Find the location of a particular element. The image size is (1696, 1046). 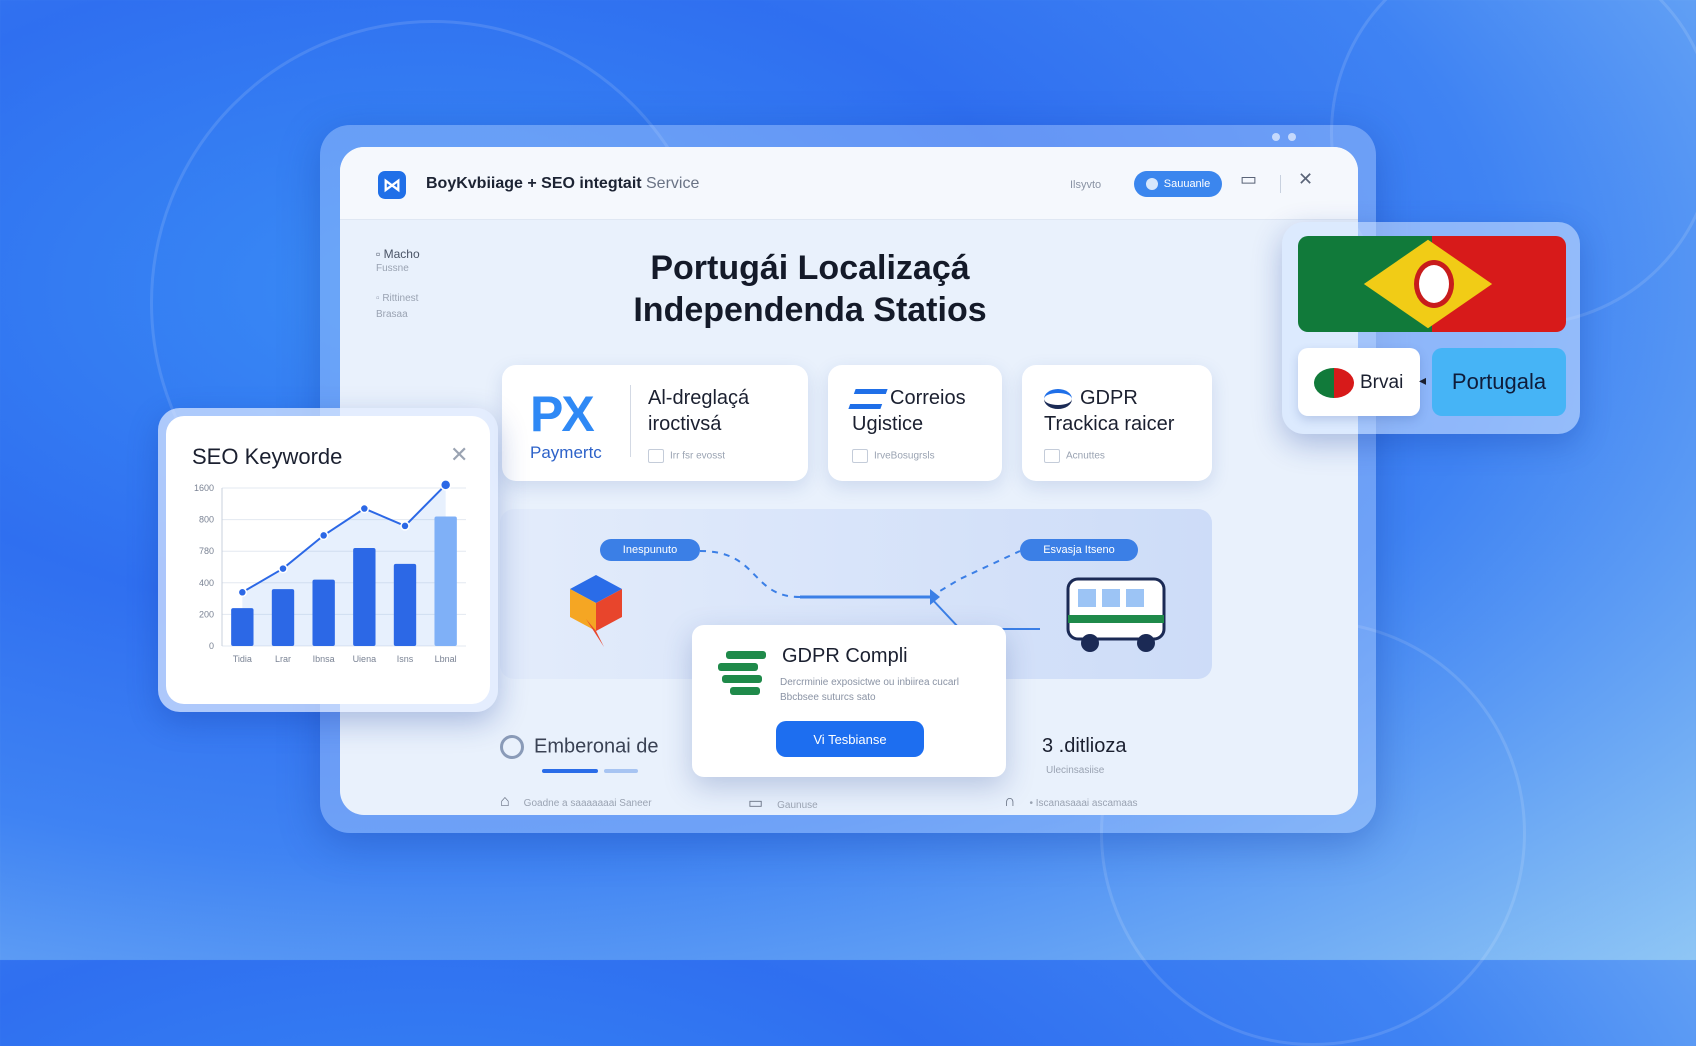

gdpr-card-title: GDPR Trackica raicer is located at coordinates (1109, 411).